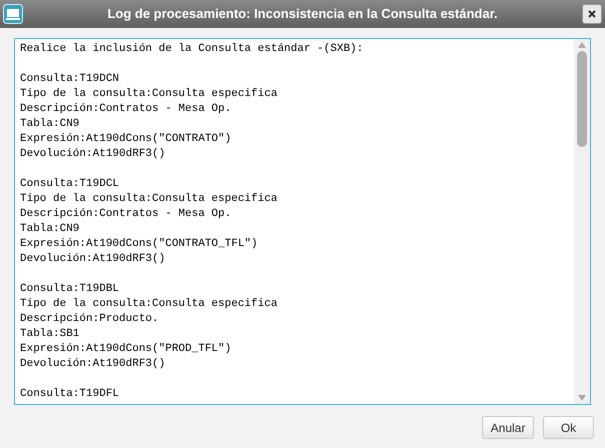  What do you see at coordinates (508, 427) in the screenshot?
I see `dialog-button: Anular` at bounding box center [508, 427].